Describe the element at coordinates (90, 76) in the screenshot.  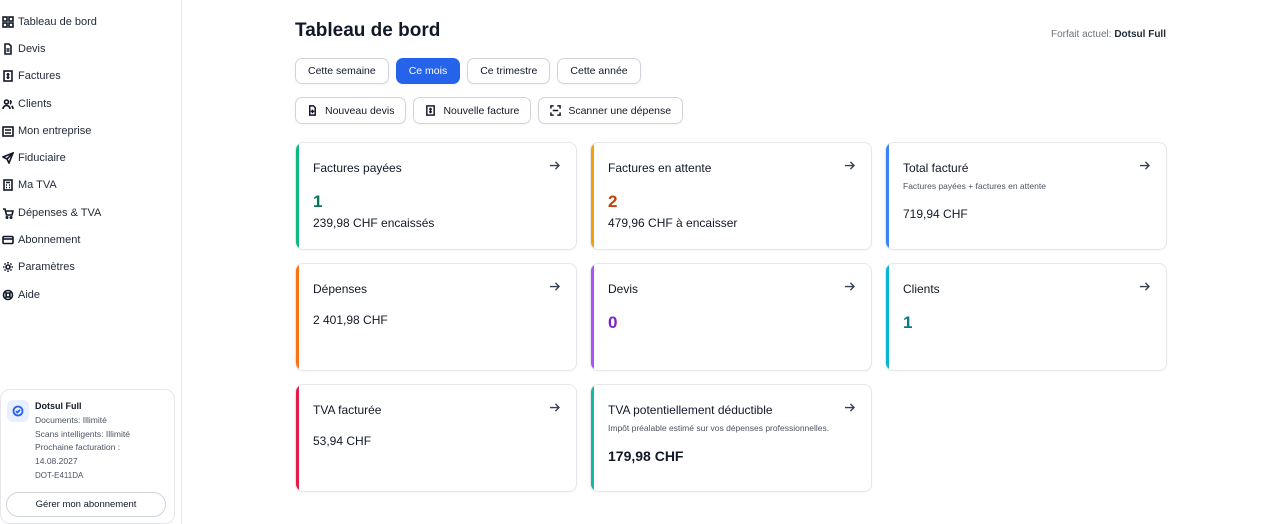
I see `sidebar-item-invoices: Factures` at that location.